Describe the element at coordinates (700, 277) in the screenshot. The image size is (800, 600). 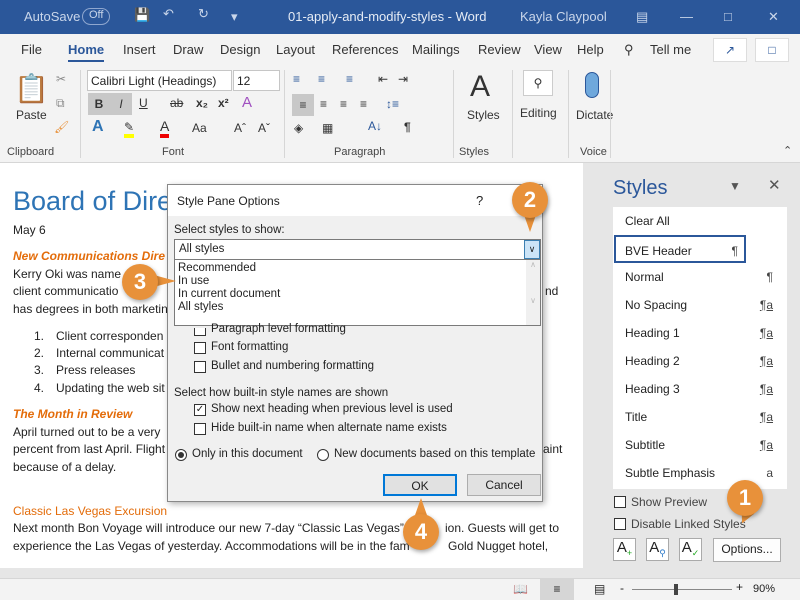
I see `style-item: Normal ¶` at that location.